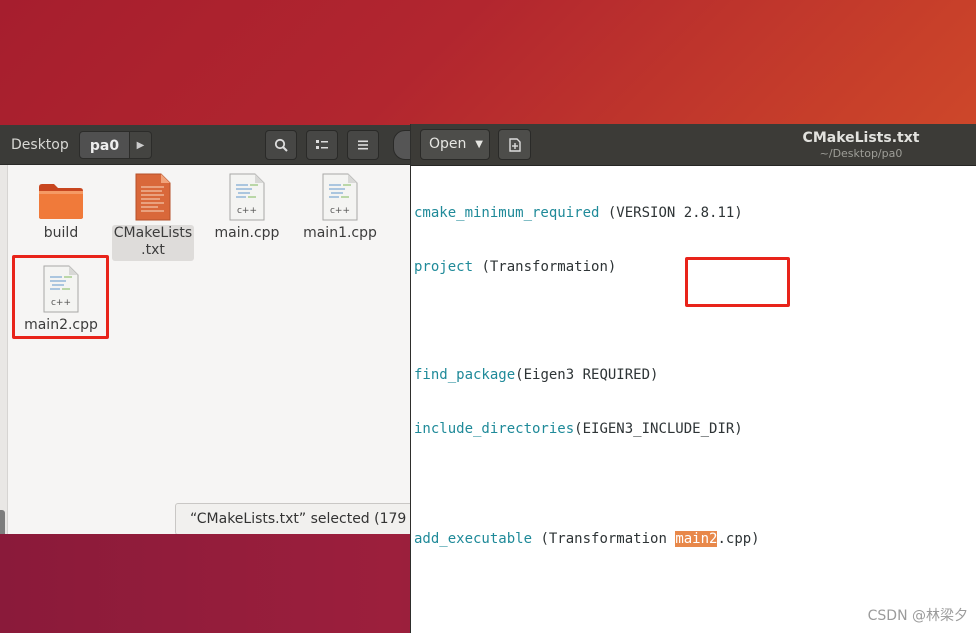 This screenshot has width=976, height=633. Describe the element at coordinates (587, 375) in the screenshot. I see `code-args: (Eigen3 REQUIRED)` at that location.